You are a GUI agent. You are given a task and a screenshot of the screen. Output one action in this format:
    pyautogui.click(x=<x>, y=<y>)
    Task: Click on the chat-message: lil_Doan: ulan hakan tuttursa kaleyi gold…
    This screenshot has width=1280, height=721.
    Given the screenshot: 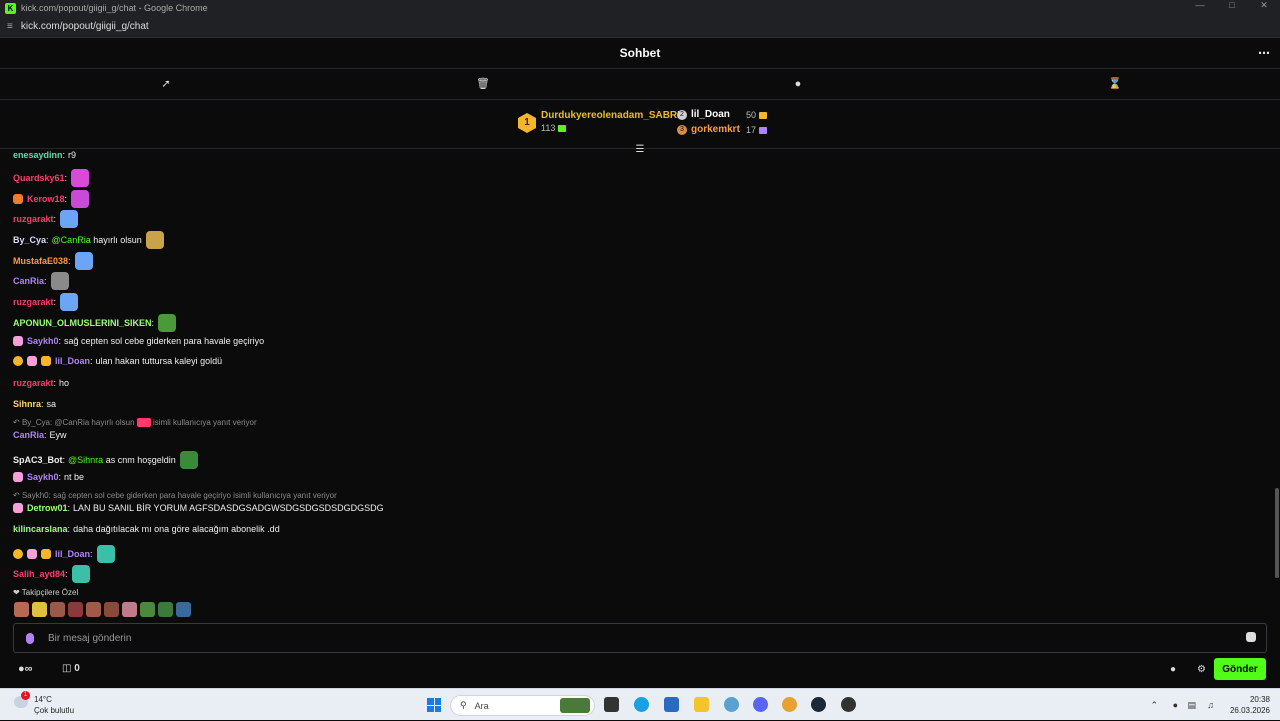 What is the action you would take?
    pyautogui.click(x=117, y=361)
    